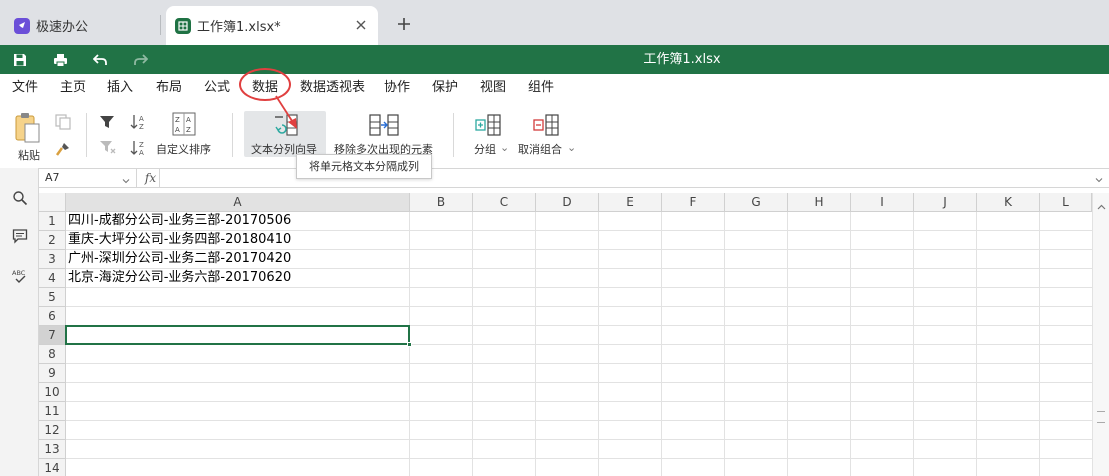 This screenshot has width=1109, height=476. Describe the element at coordinates (52, 449) in the screenshot. I see `row-header: 13` at that location.